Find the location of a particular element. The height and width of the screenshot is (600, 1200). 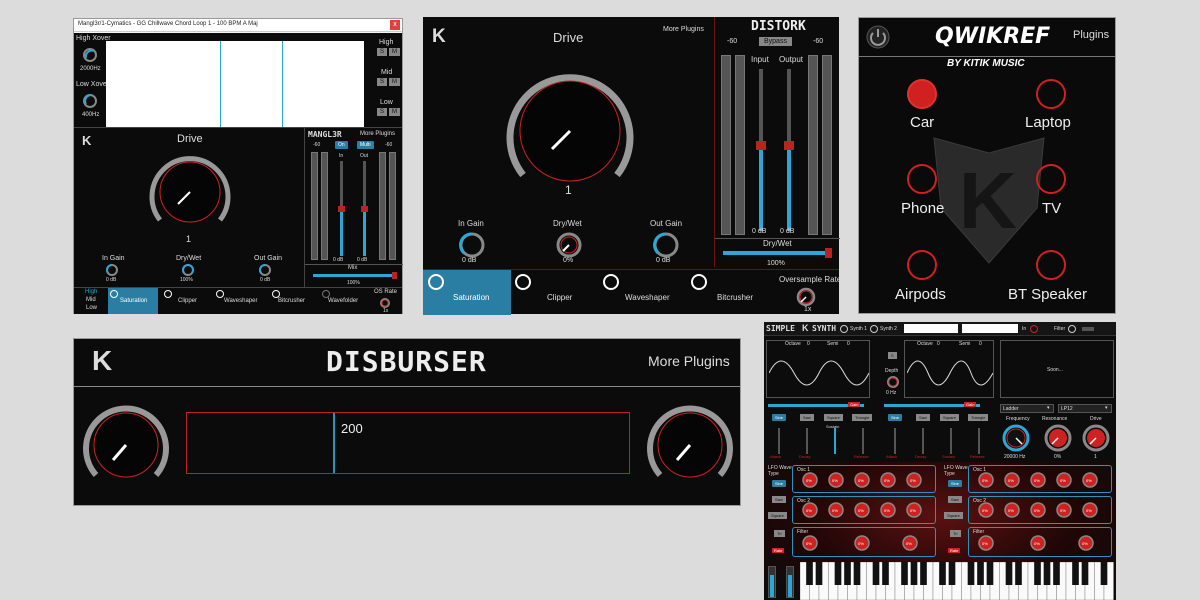

input-fader is located at coordinates (761, 150).